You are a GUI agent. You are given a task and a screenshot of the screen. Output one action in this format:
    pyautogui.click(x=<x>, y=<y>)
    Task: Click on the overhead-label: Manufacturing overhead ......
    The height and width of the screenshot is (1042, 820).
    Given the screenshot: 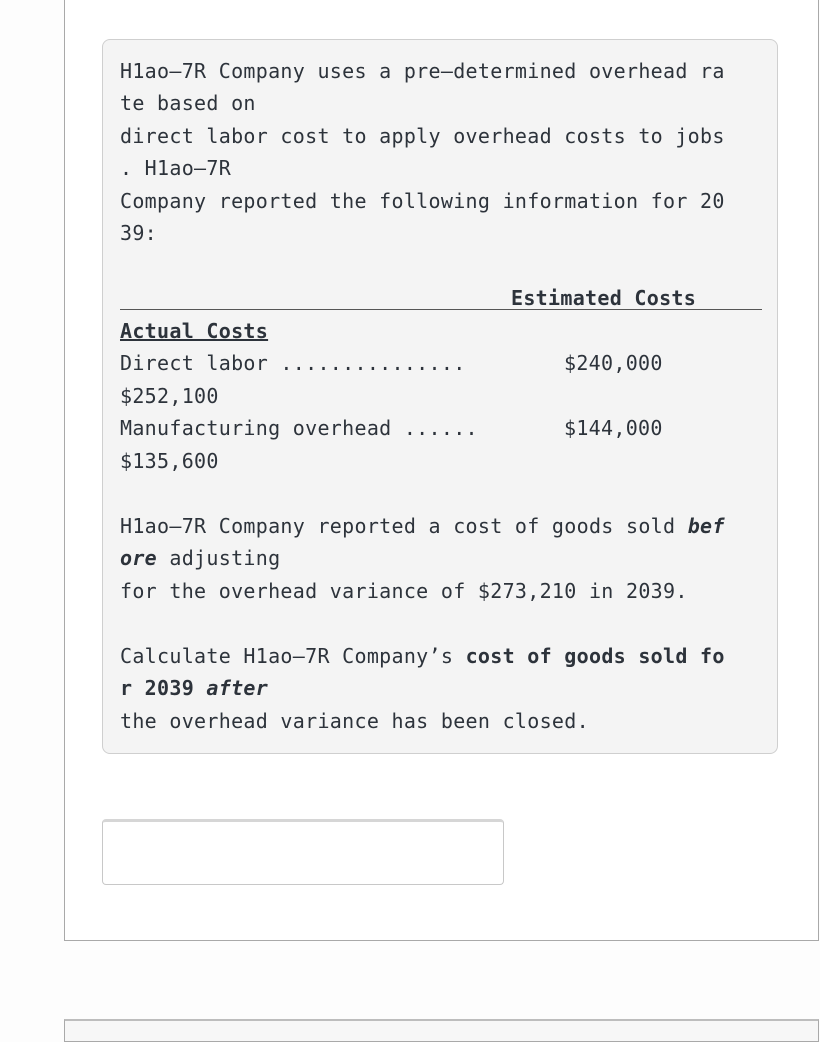 What is the action you would take?
    pyautogui.click(x=299, y=428)
    